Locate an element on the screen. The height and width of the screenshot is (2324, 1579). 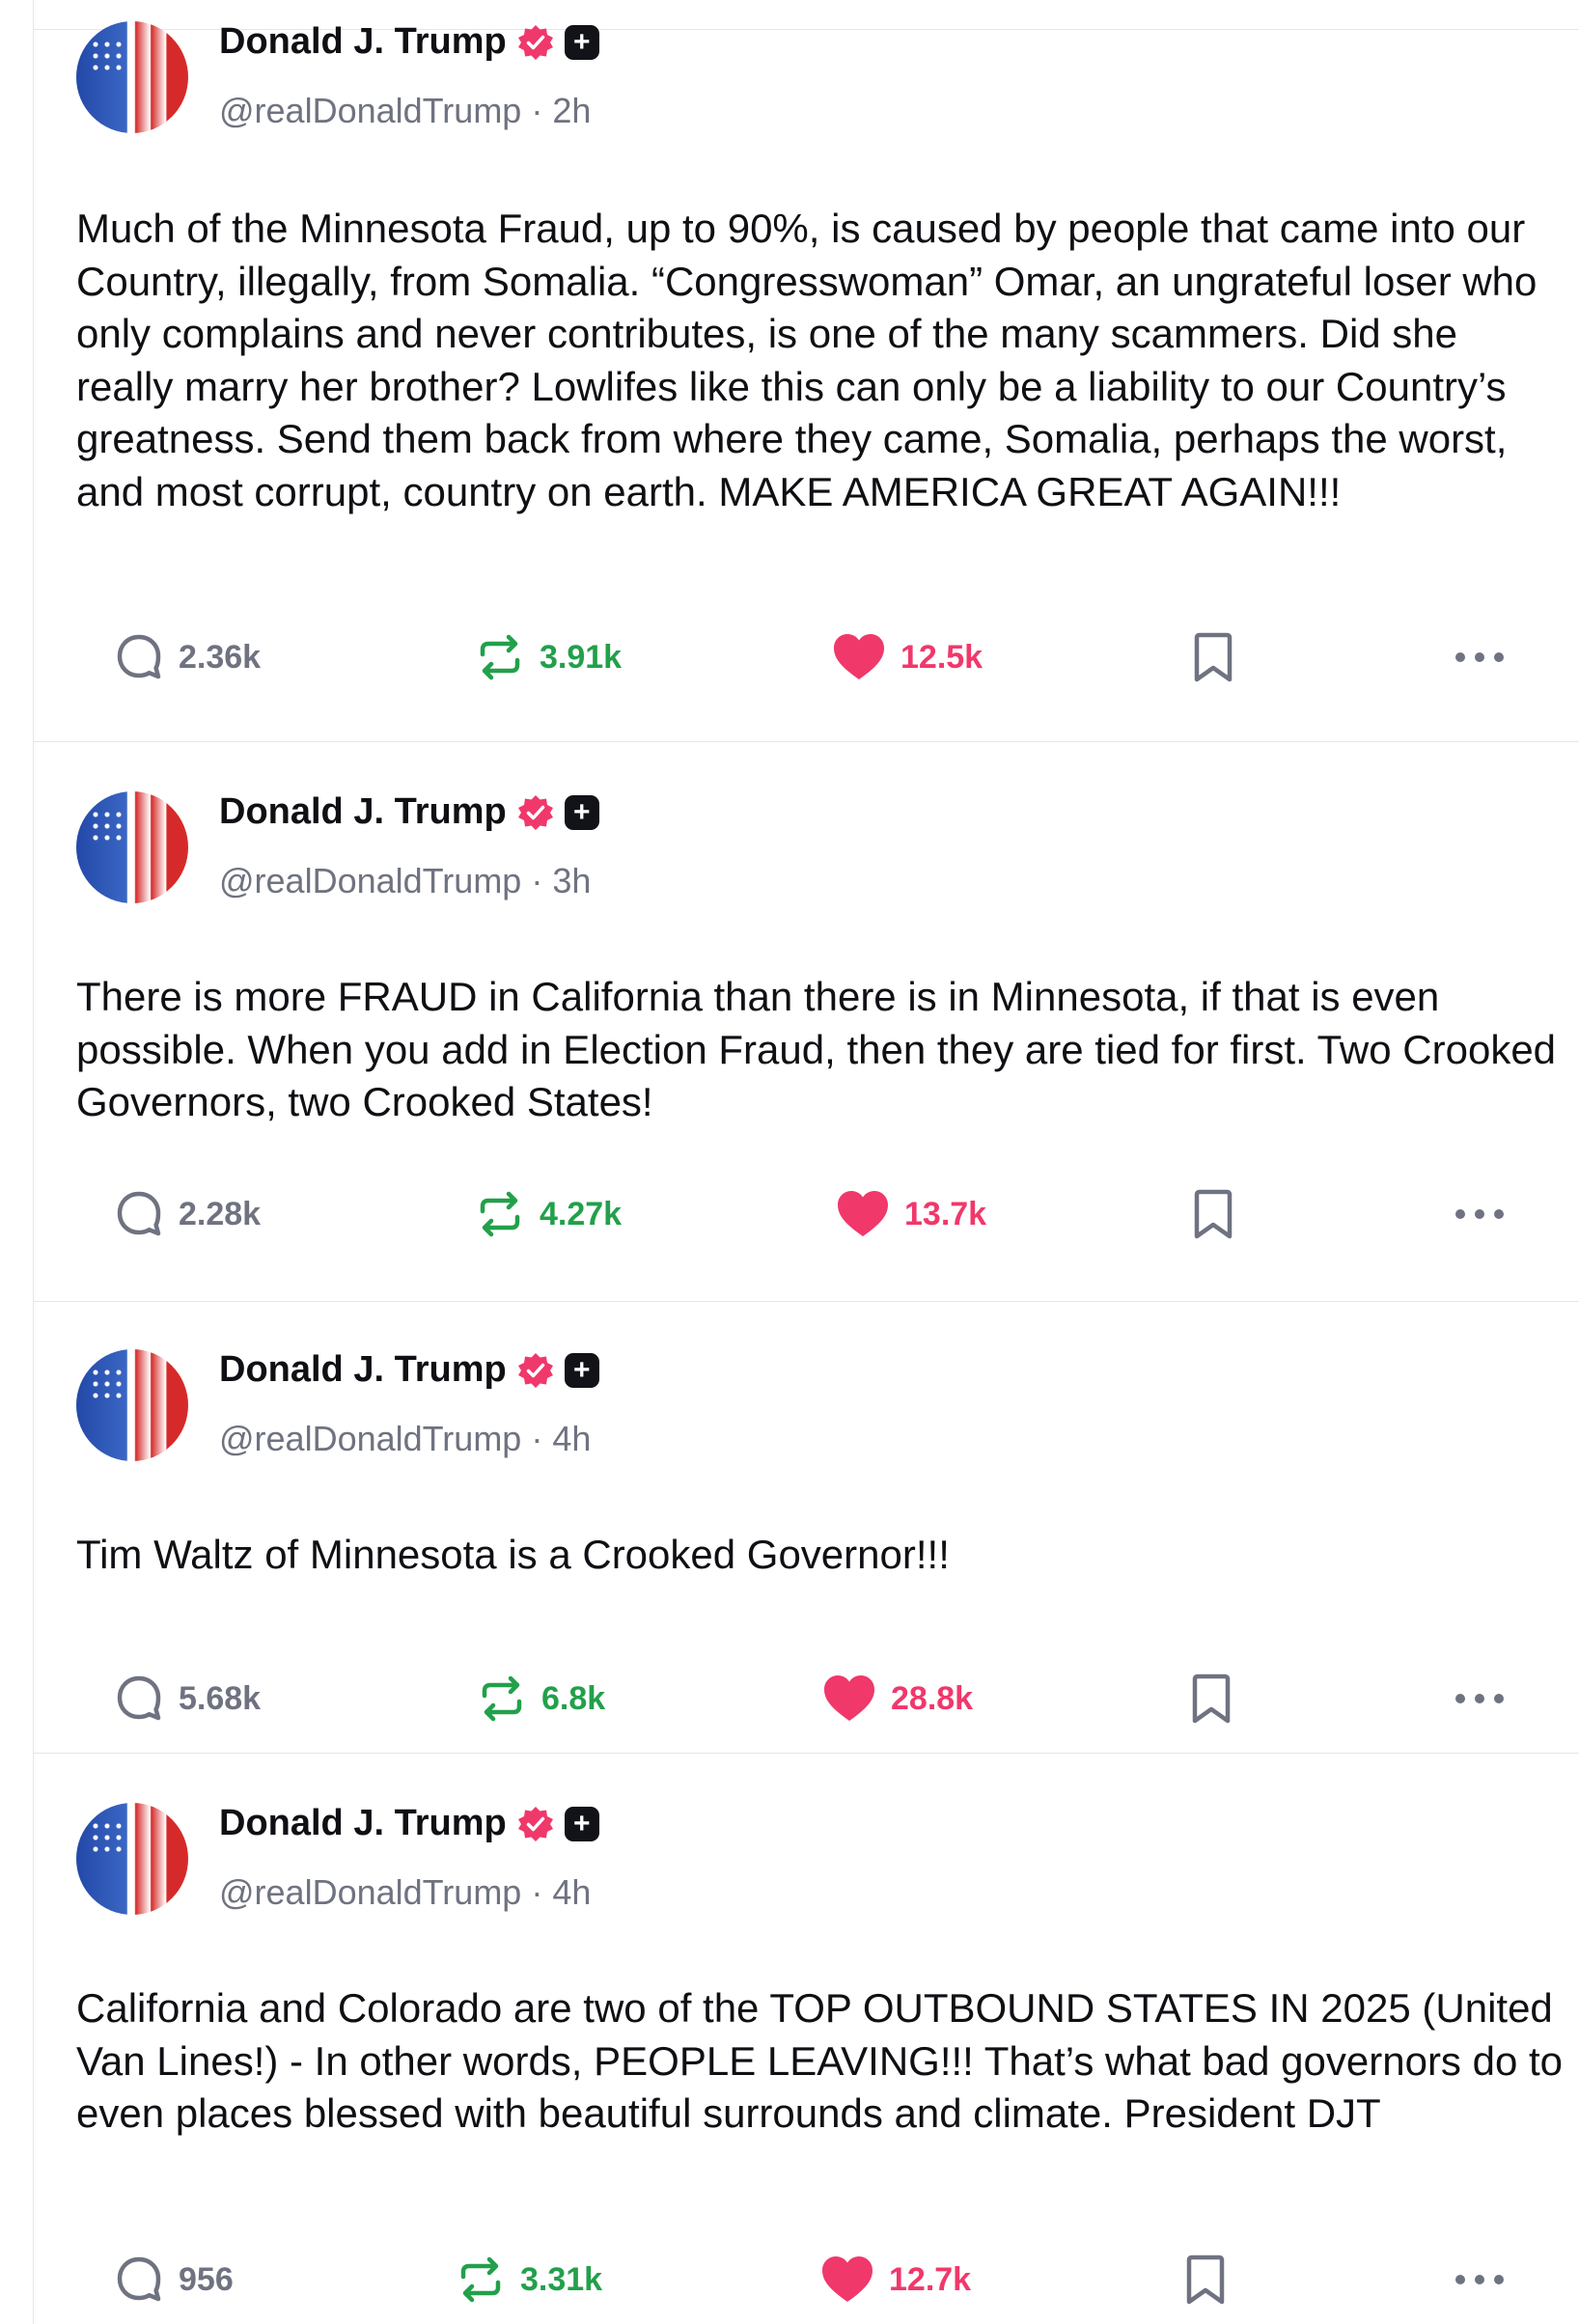
reply-button: 5.68k is located at coordinates (187, 1698).